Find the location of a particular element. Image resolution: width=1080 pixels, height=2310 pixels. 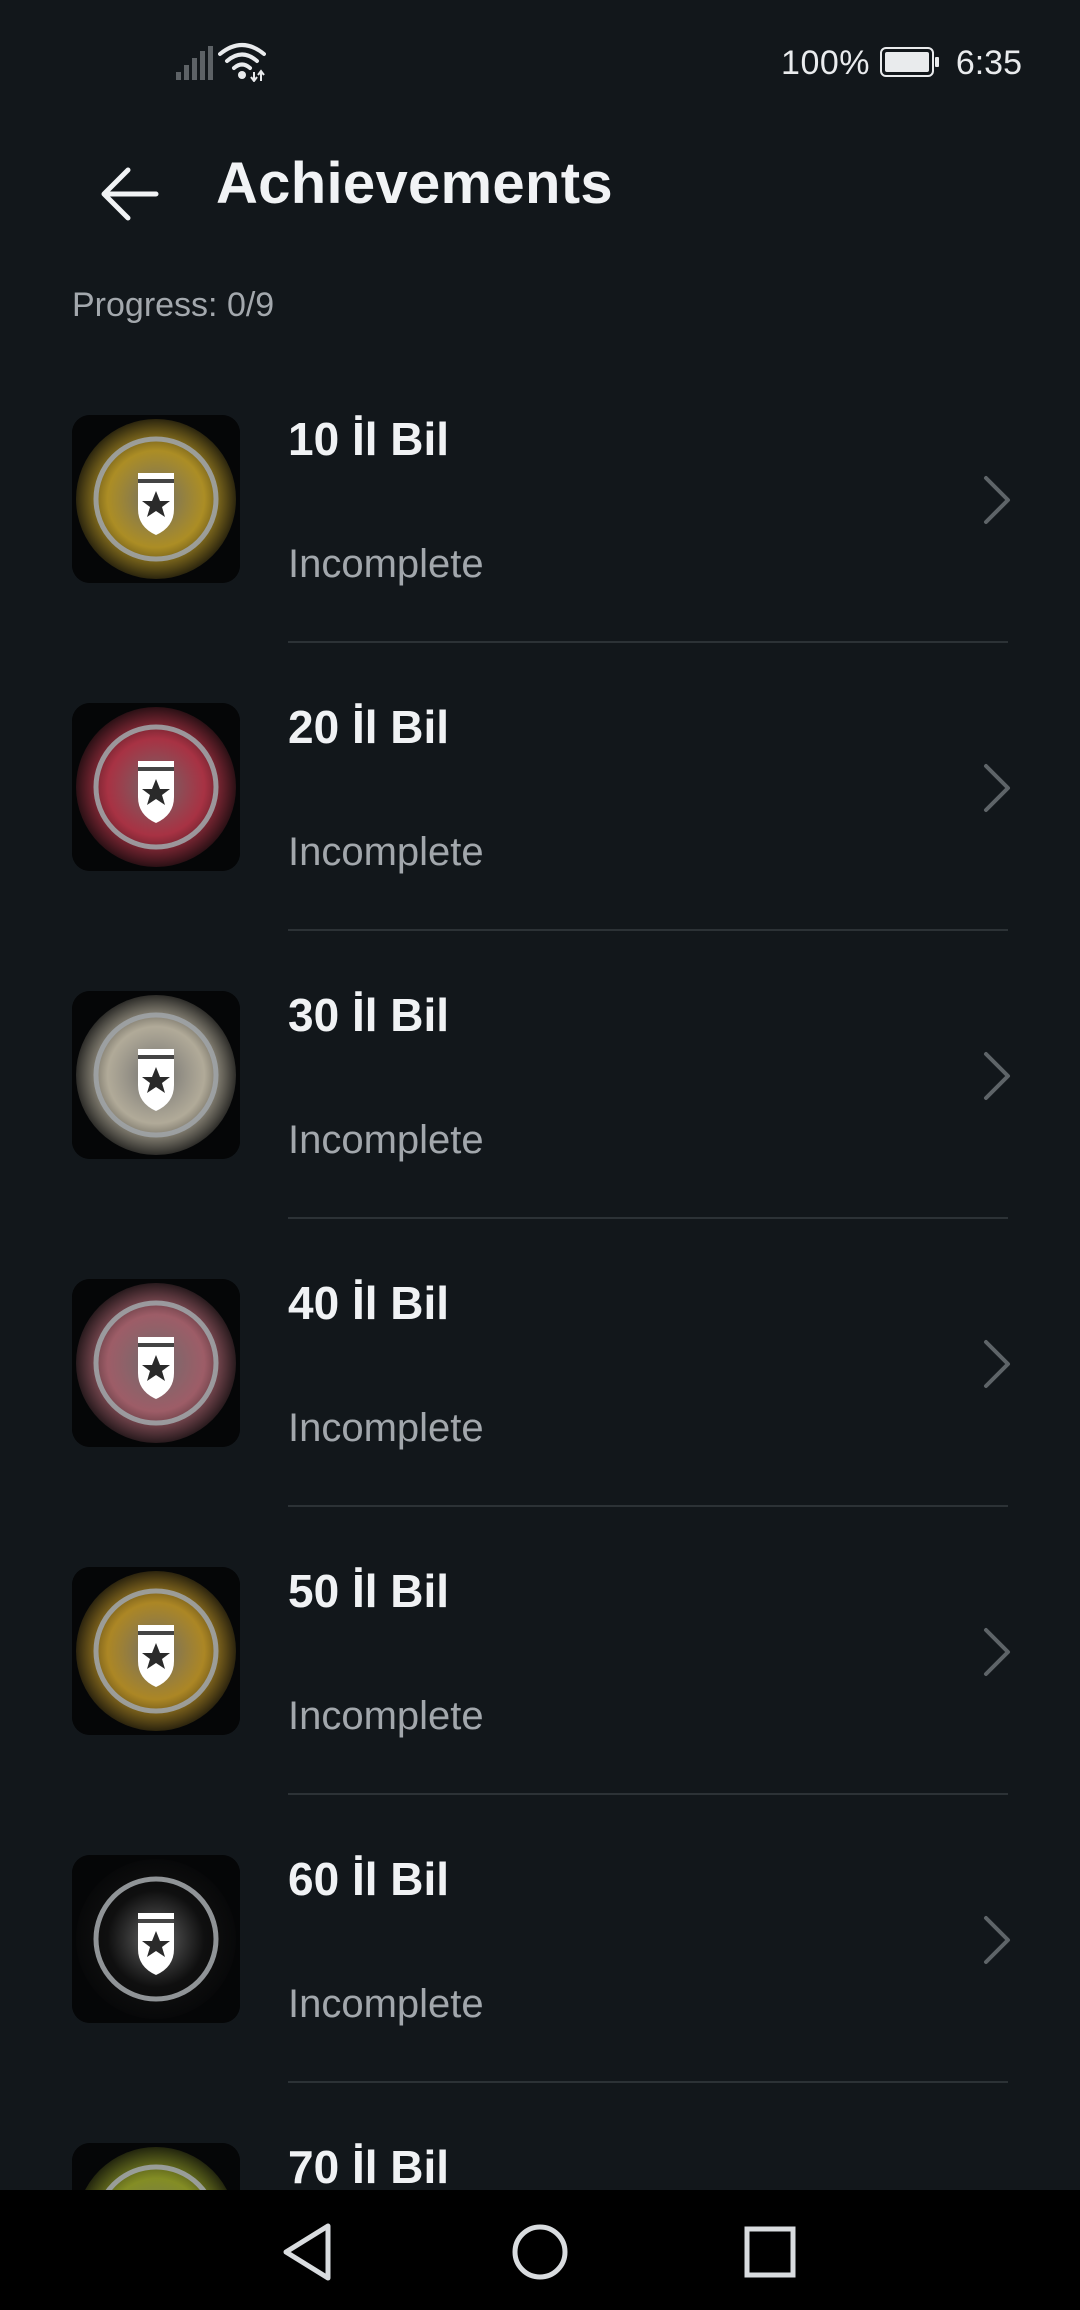

achievement-title: 40 İl Bil is located at coordinates (369, 1303).